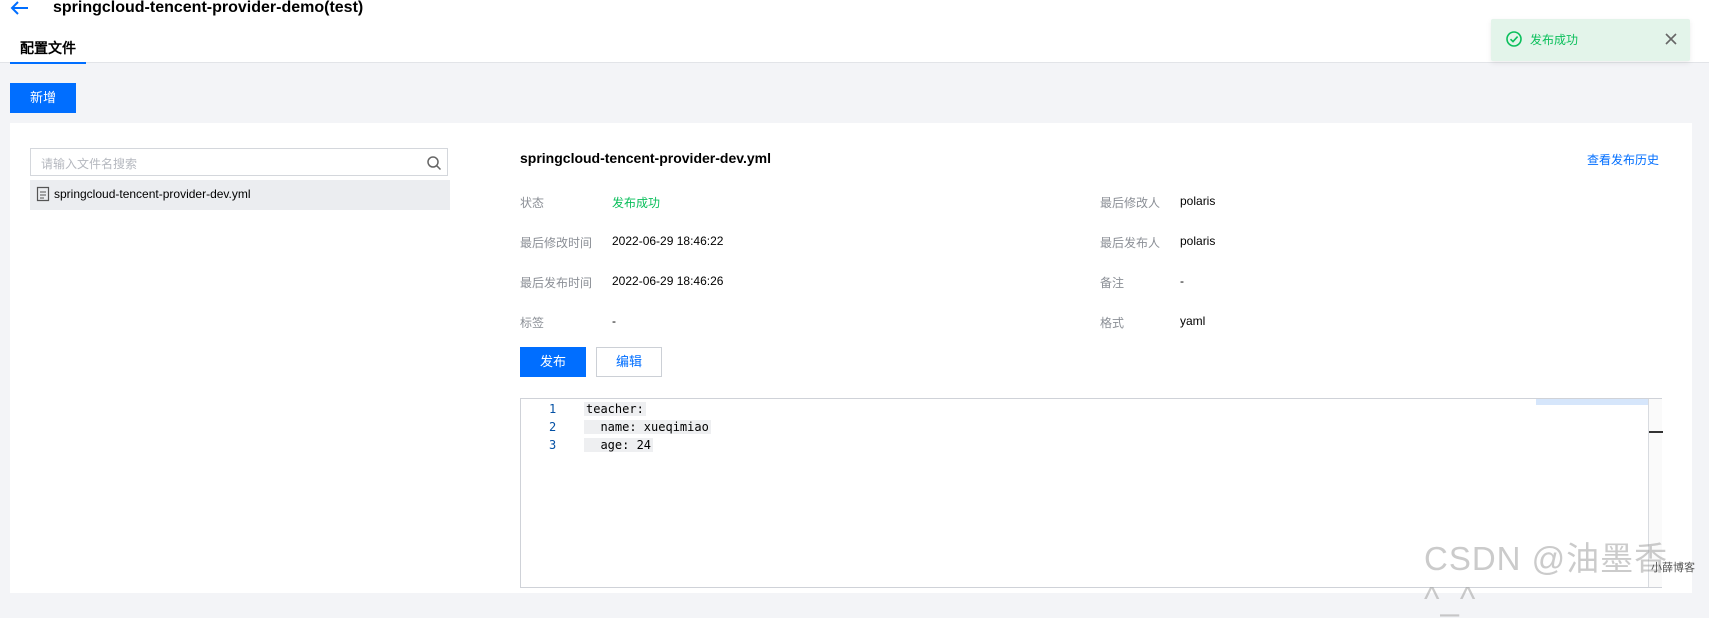 Image resolution: width=1709 pixels, height=618 pixels. What do you see at coordinates (553, 427) in the screenshot?
I see `line-number: 2` at bounding box center [553, 427].